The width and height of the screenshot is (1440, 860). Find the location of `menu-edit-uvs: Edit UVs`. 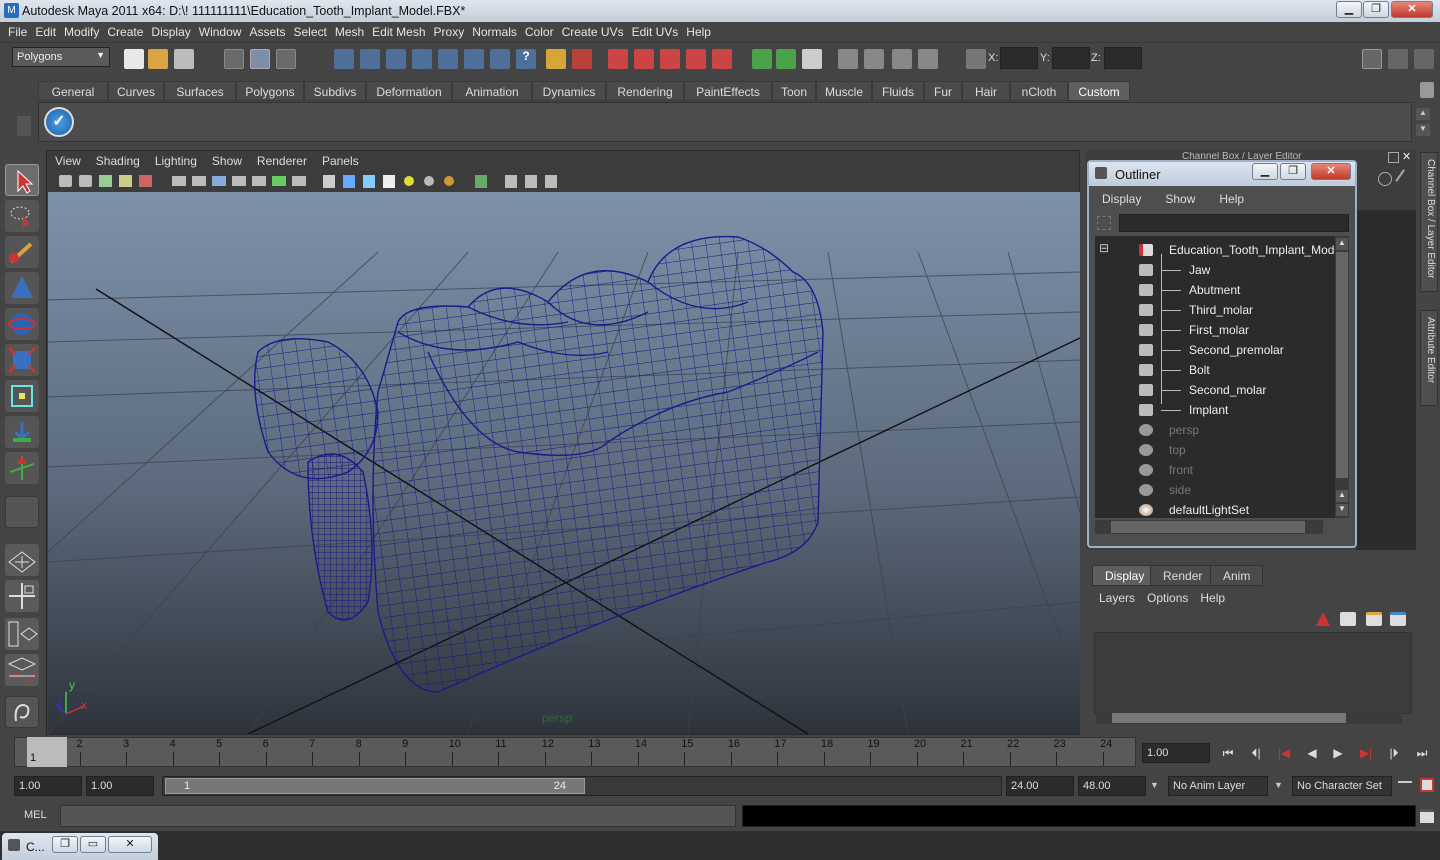

menu-edit-uvs: Edit UVs is located at coordinates (655, 30).